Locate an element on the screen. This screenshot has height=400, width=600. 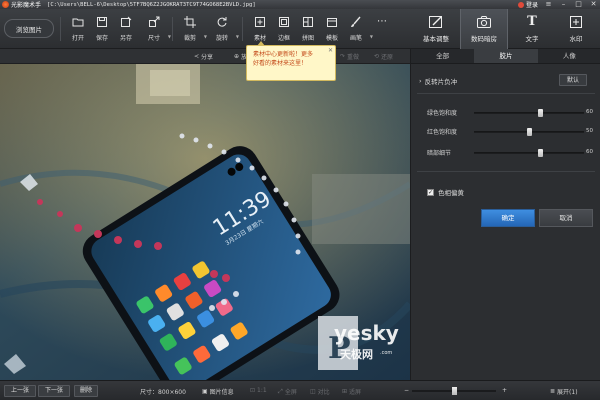
zoom-in-icon: ⊕ is located at coordinates (237, 56).